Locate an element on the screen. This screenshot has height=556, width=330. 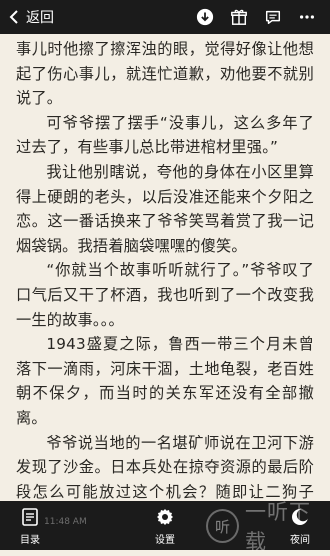
back-label: 返回 is located at coordinates (40, 18).